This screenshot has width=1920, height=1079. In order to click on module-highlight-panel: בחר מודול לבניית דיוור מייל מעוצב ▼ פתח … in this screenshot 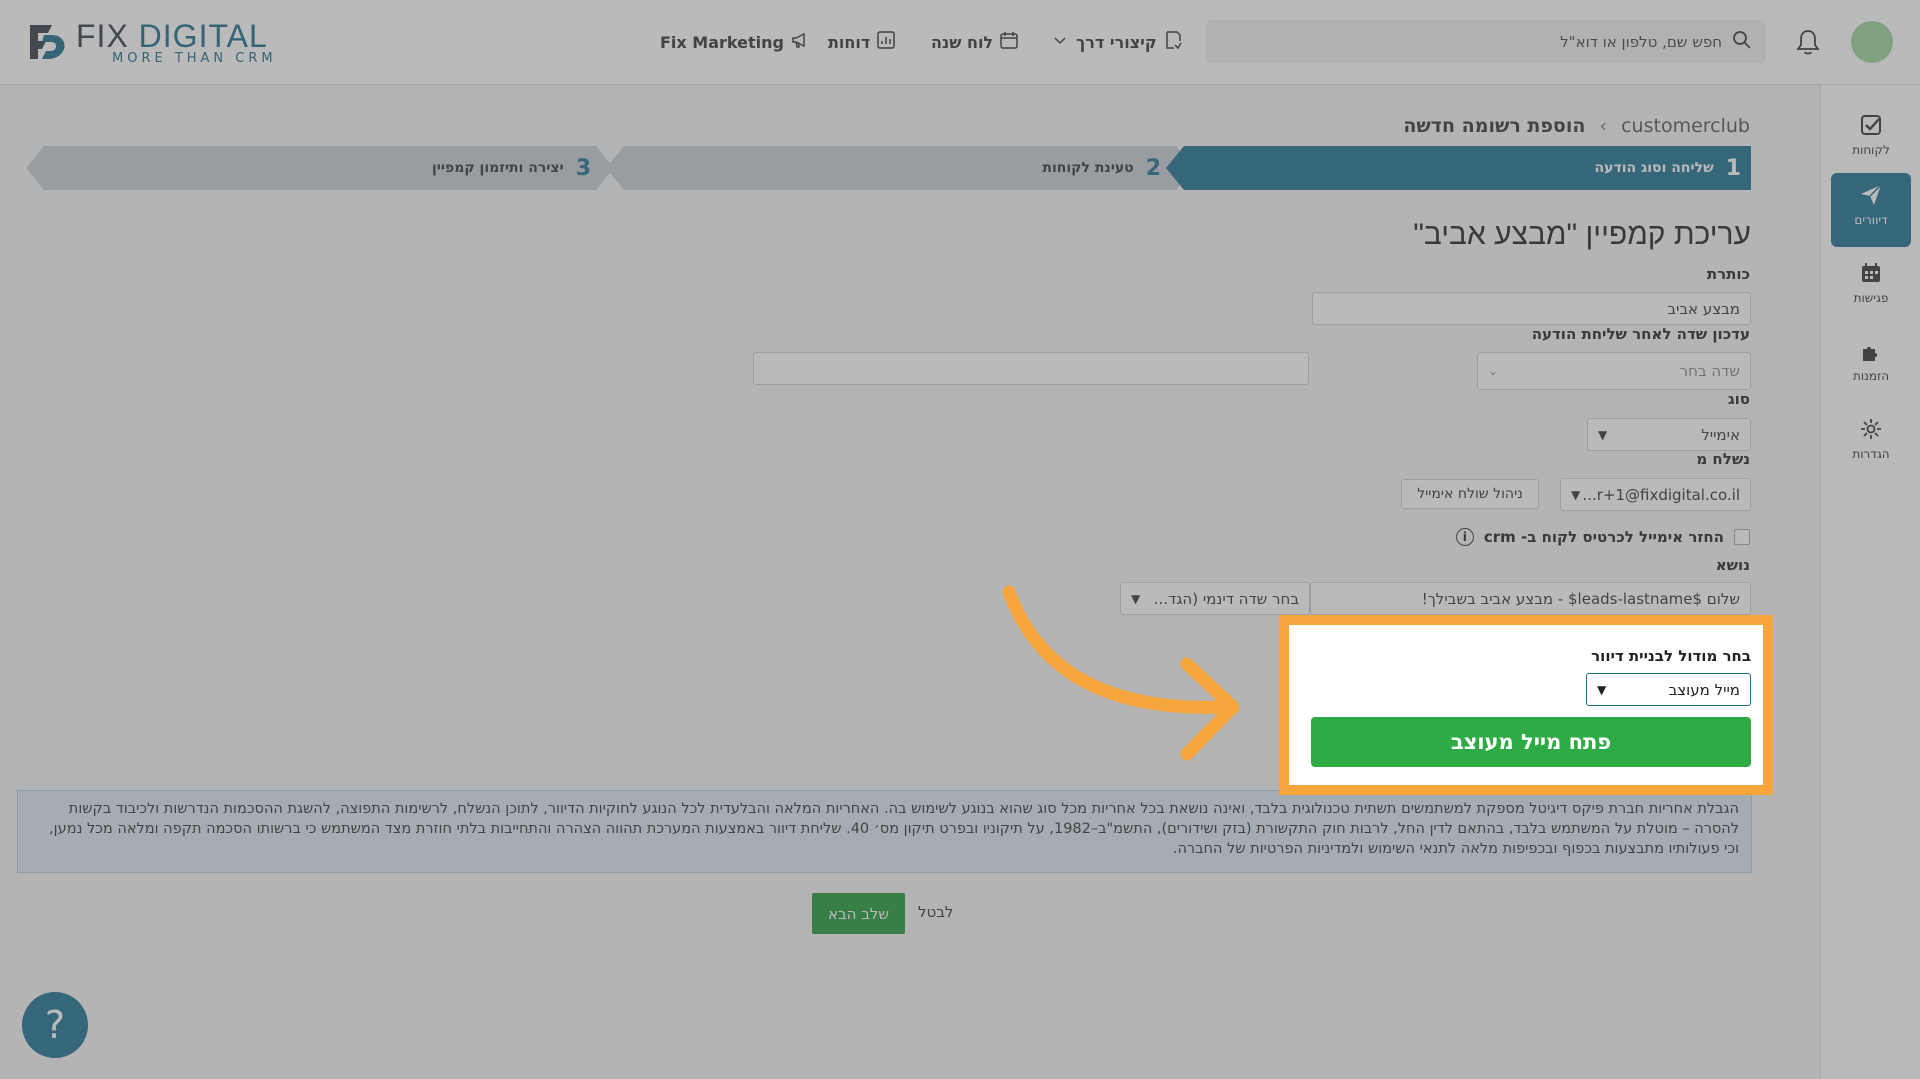, I will do `click(1526, 705)`.